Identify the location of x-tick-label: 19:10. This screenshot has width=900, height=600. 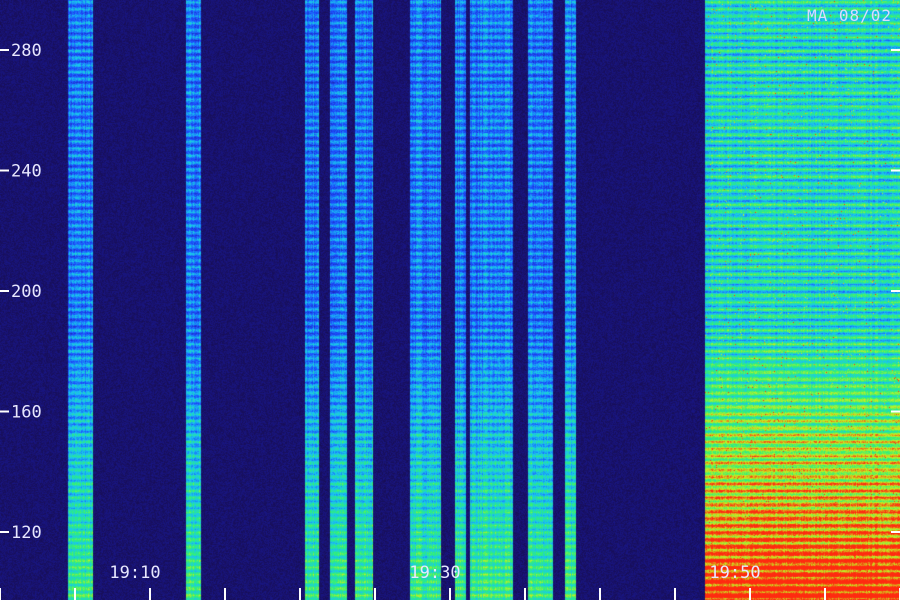
(134, 573).